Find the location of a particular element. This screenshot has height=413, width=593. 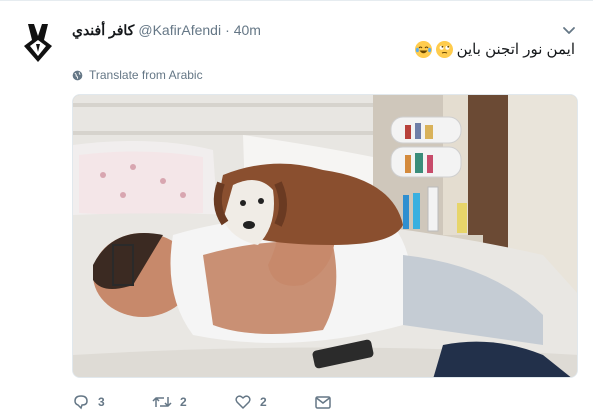

like-count: 2 is located at coordinates (263, 402).